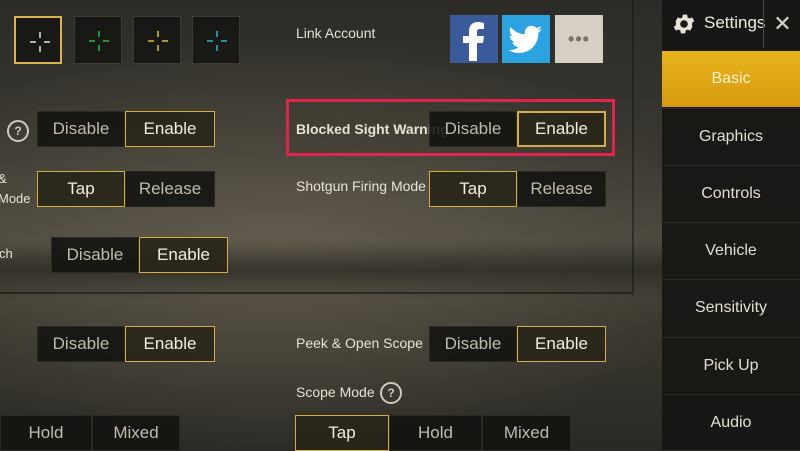  I want to click on column-divider, so click(633, 147).